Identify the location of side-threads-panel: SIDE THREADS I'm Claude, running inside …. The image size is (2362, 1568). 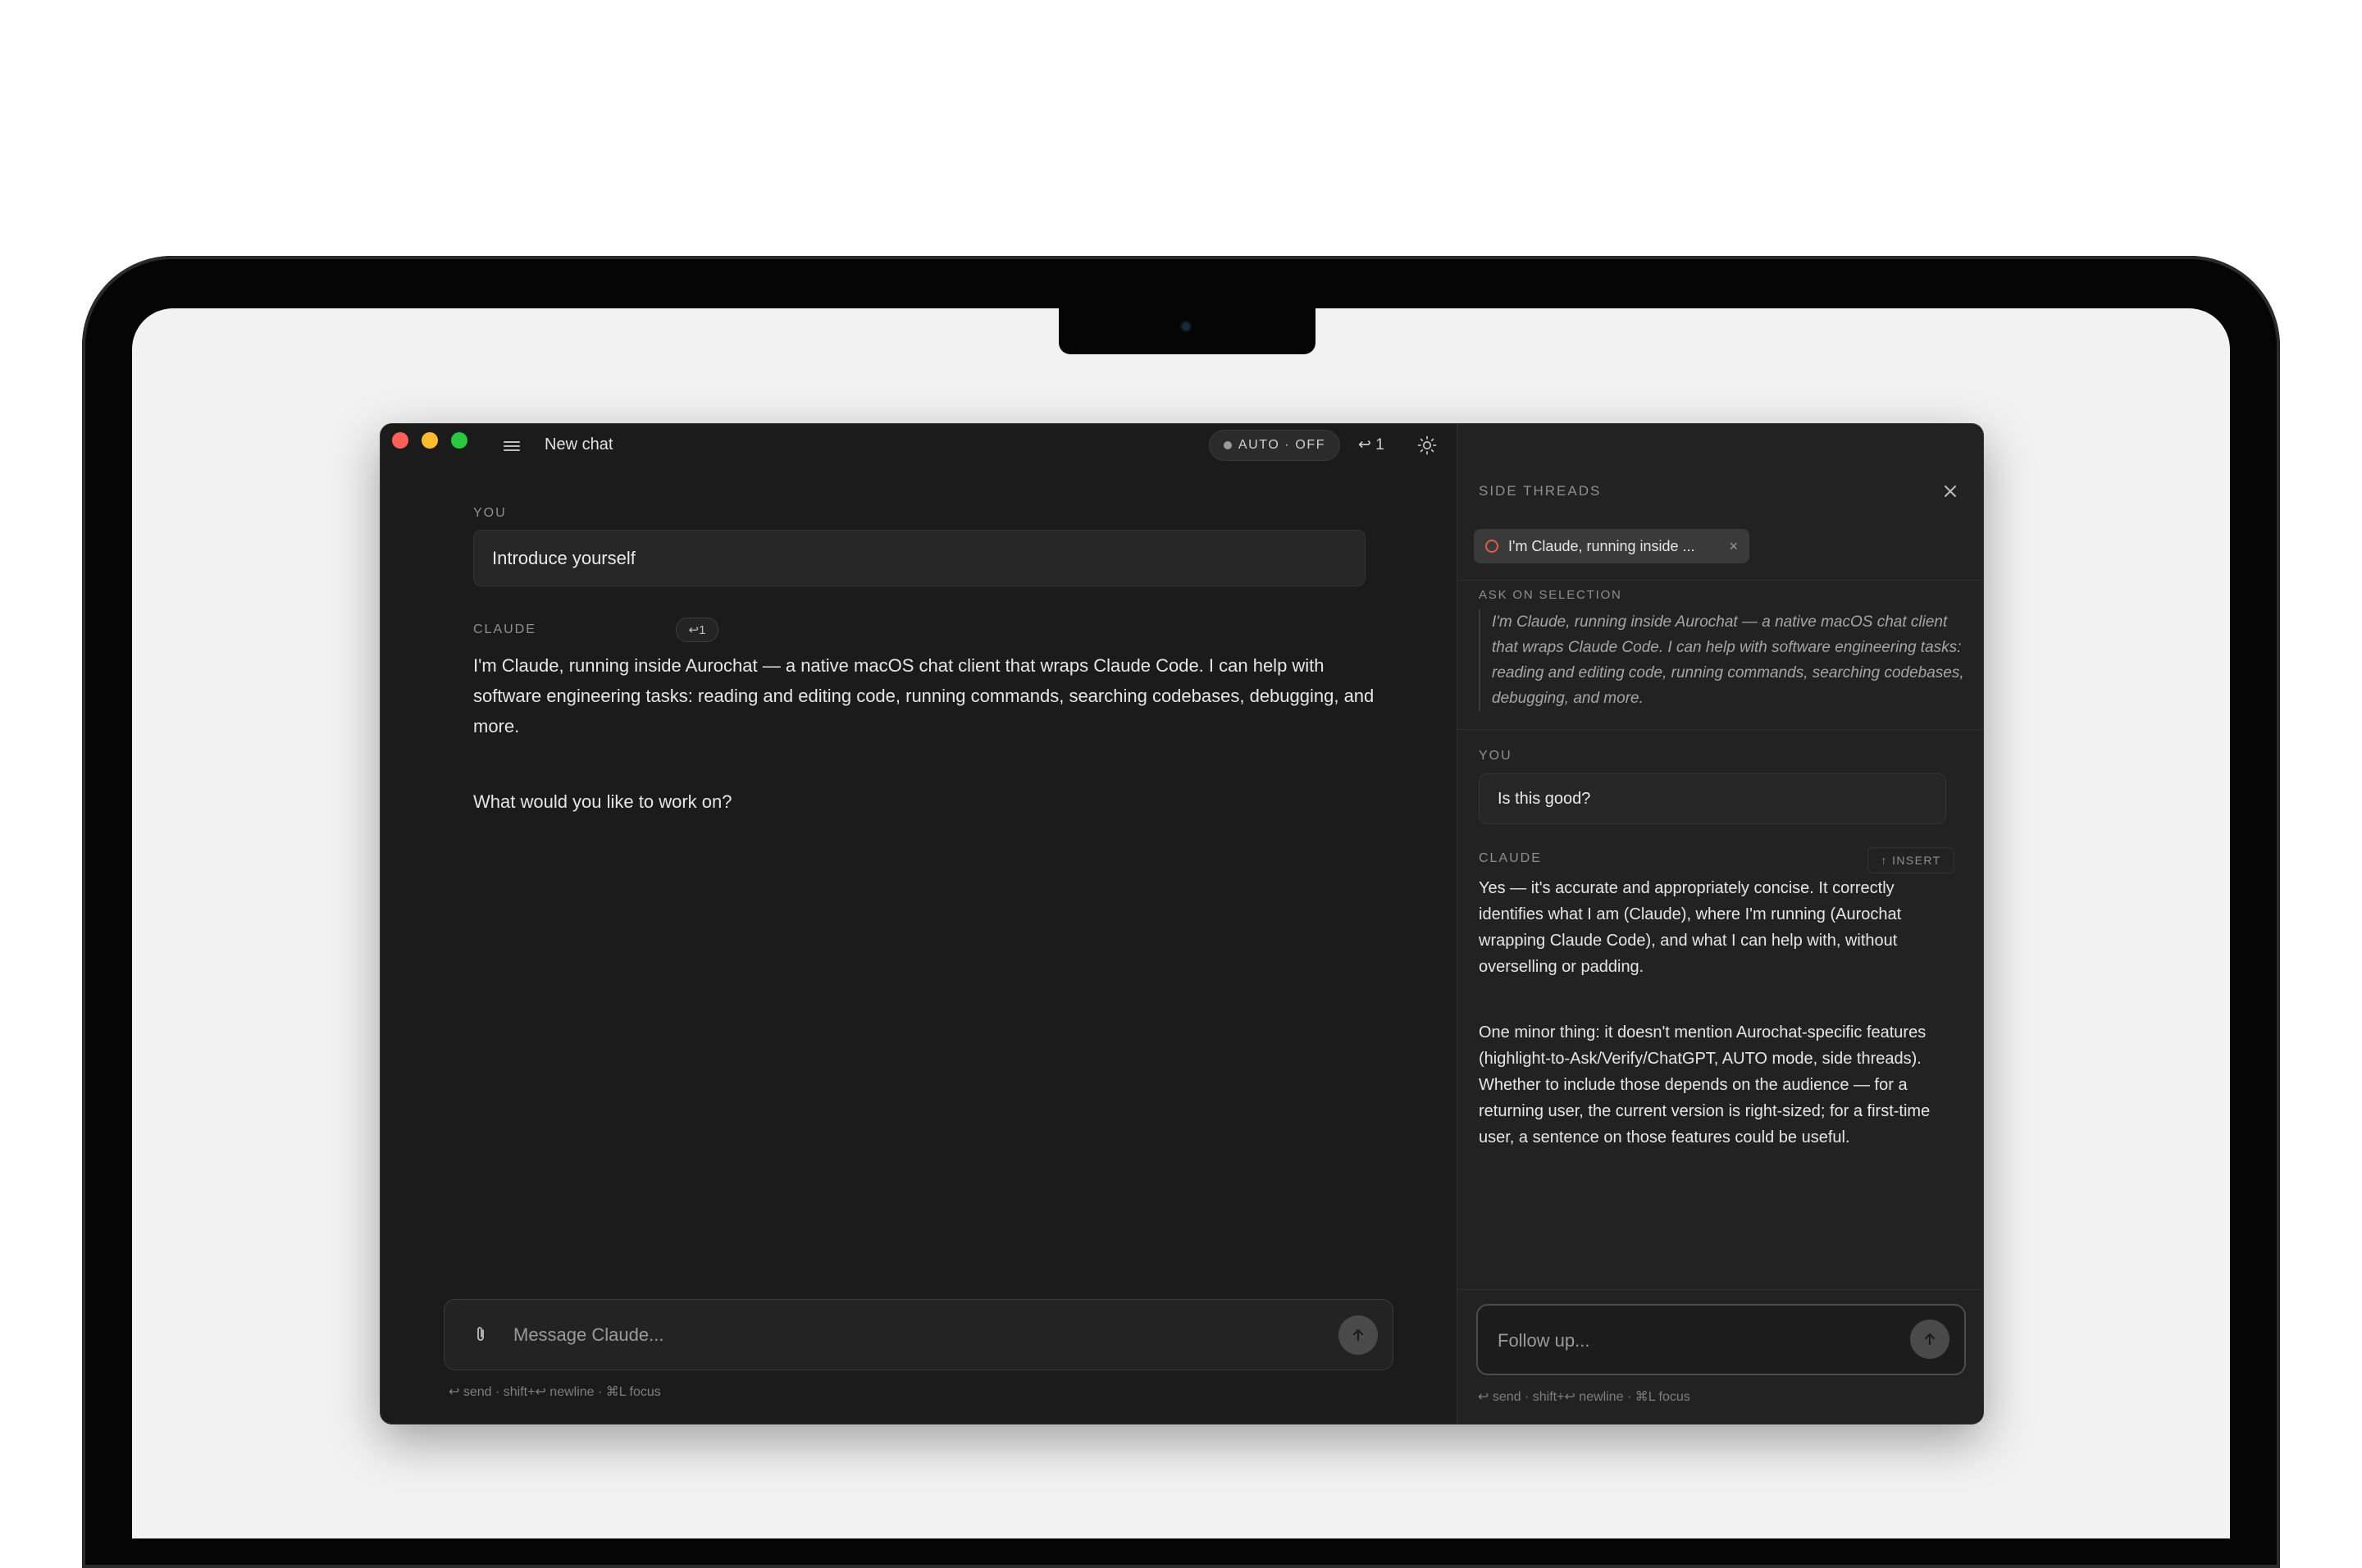
(1720, 924).